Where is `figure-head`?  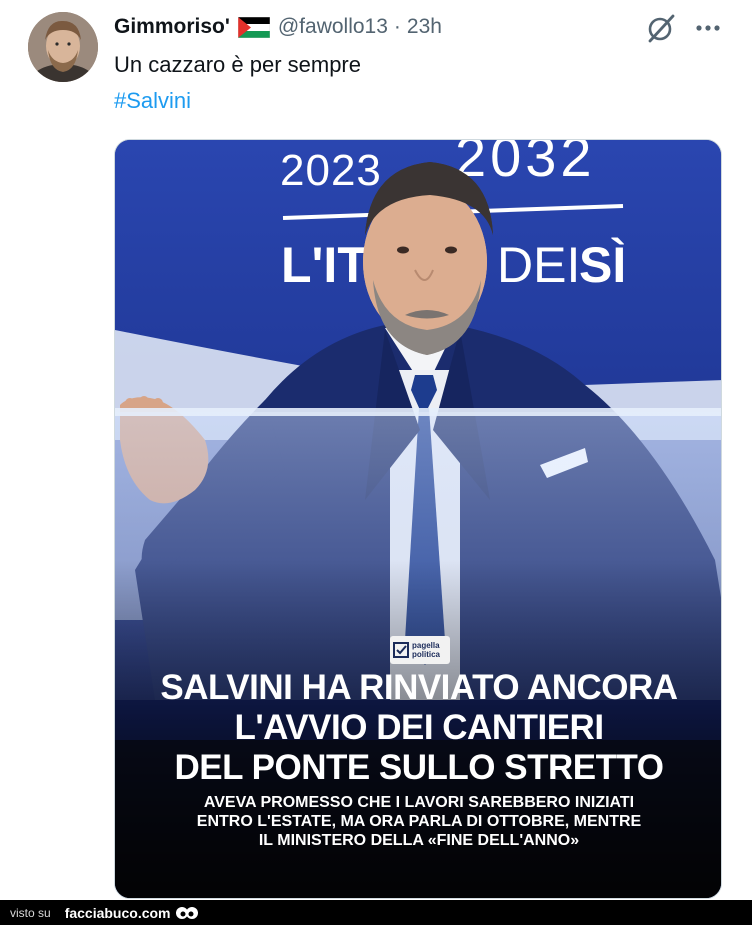
figure-head is located at coordinates (428, 258).